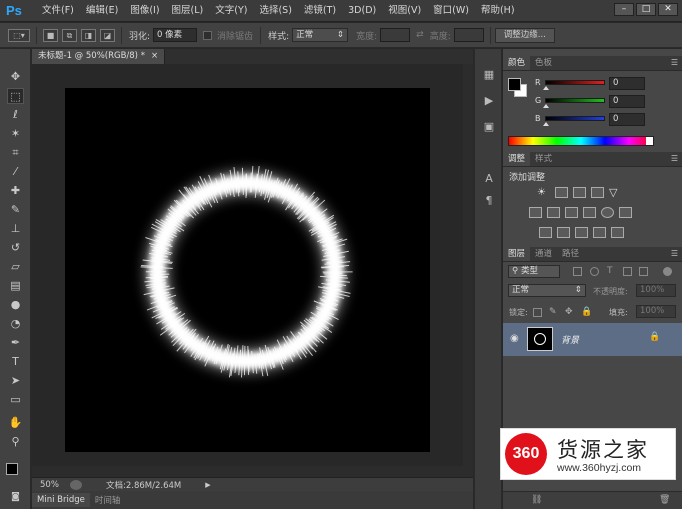 Image resolution: width=682 pixels, height=509 pixels. What do you see at coordinates (581, 141) in the screenshot?
I see `color-spectrum-bar` at bounding box center [581, 141].